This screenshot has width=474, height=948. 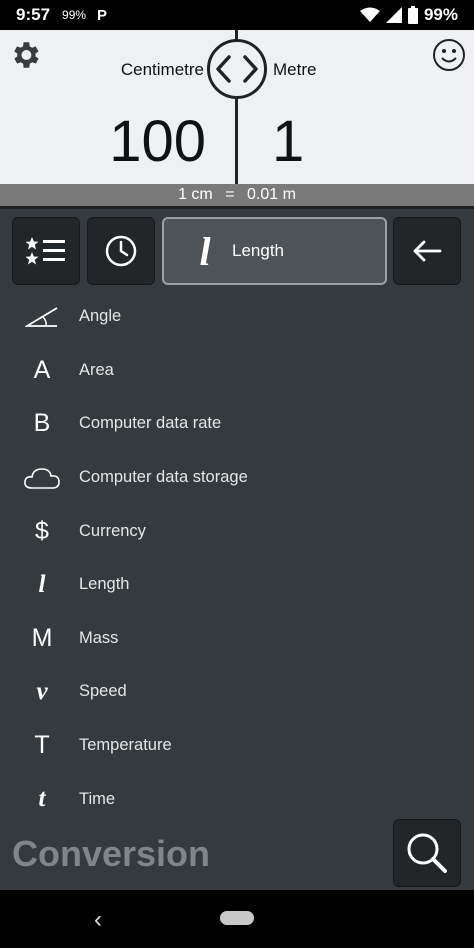 I want to click on temperature-icon: T, so click(x=42, y=745).